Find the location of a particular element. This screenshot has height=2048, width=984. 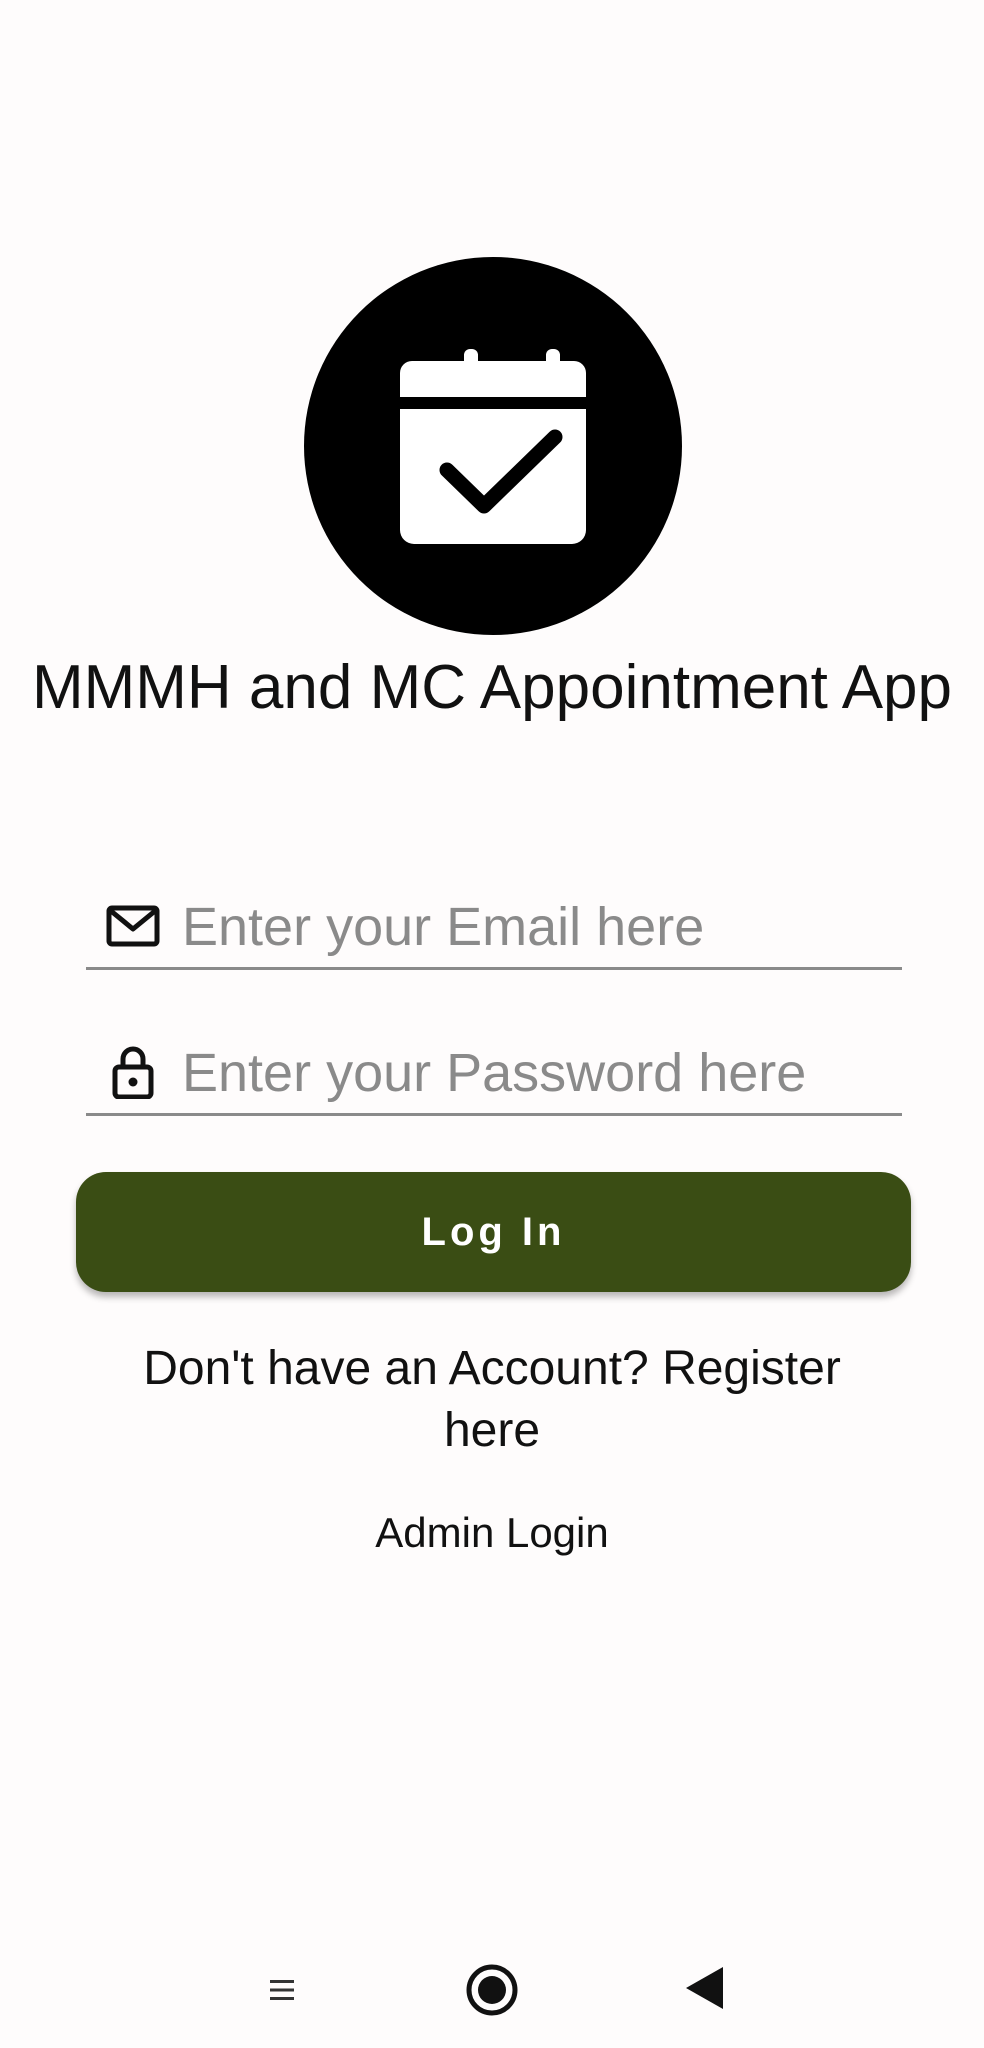

email-field is located at coordinates (494, 928).